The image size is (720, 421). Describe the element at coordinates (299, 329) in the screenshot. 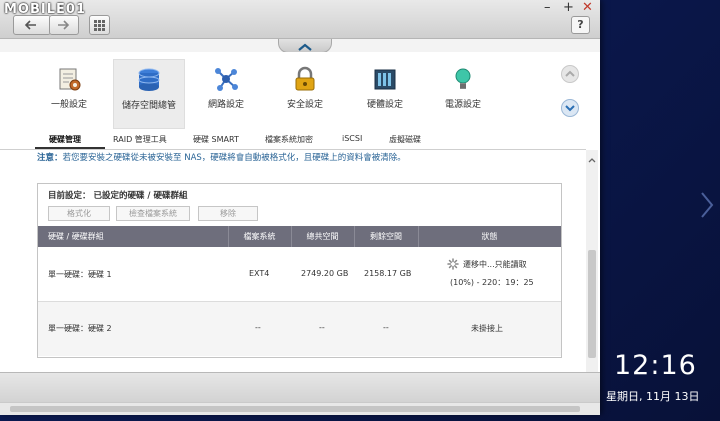

I see `table-row: 單一硬碟：硬碟 2 -- -- -- 未掛接上` at that location.